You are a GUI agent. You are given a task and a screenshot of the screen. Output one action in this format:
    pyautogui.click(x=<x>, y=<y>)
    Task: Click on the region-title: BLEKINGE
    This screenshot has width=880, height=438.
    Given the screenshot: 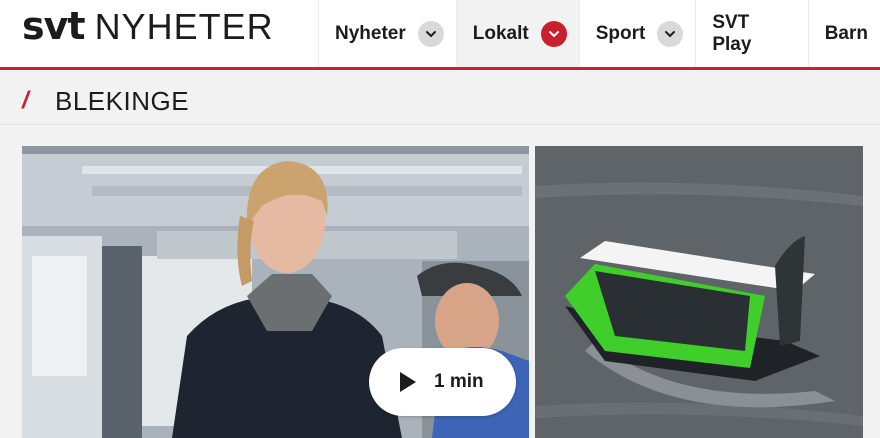 What is the action you would take?
    pyautogui.click(x=122, y=101)
    